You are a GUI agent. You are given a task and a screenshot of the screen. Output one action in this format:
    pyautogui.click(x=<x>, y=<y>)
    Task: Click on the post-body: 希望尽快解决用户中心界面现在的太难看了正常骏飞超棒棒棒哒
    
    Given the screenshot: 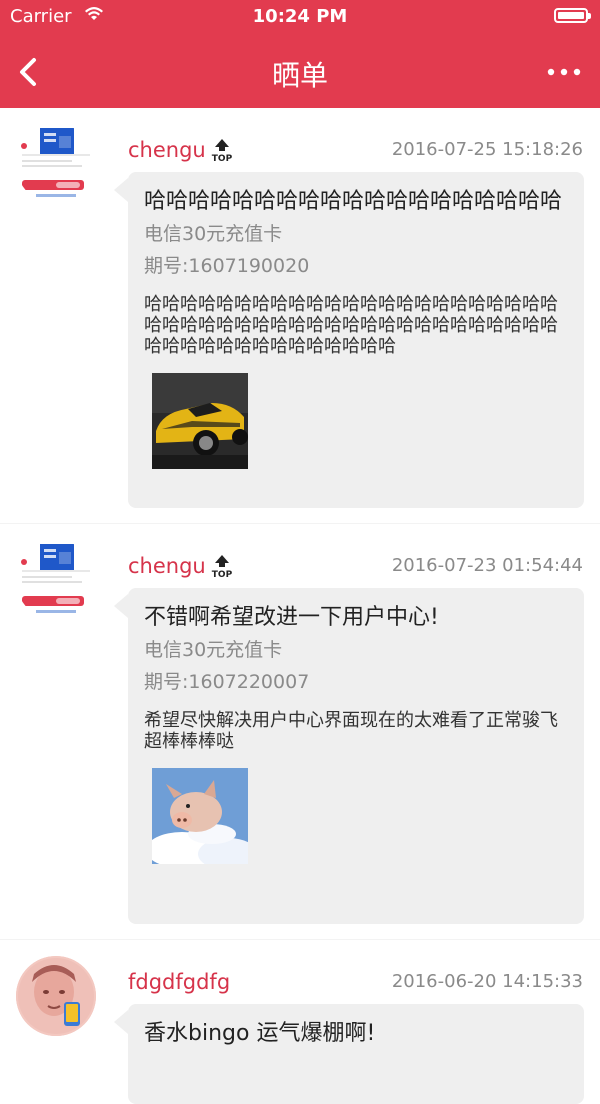 What is the action you would take?
    pyautogui.click(x=351, y=731)
    